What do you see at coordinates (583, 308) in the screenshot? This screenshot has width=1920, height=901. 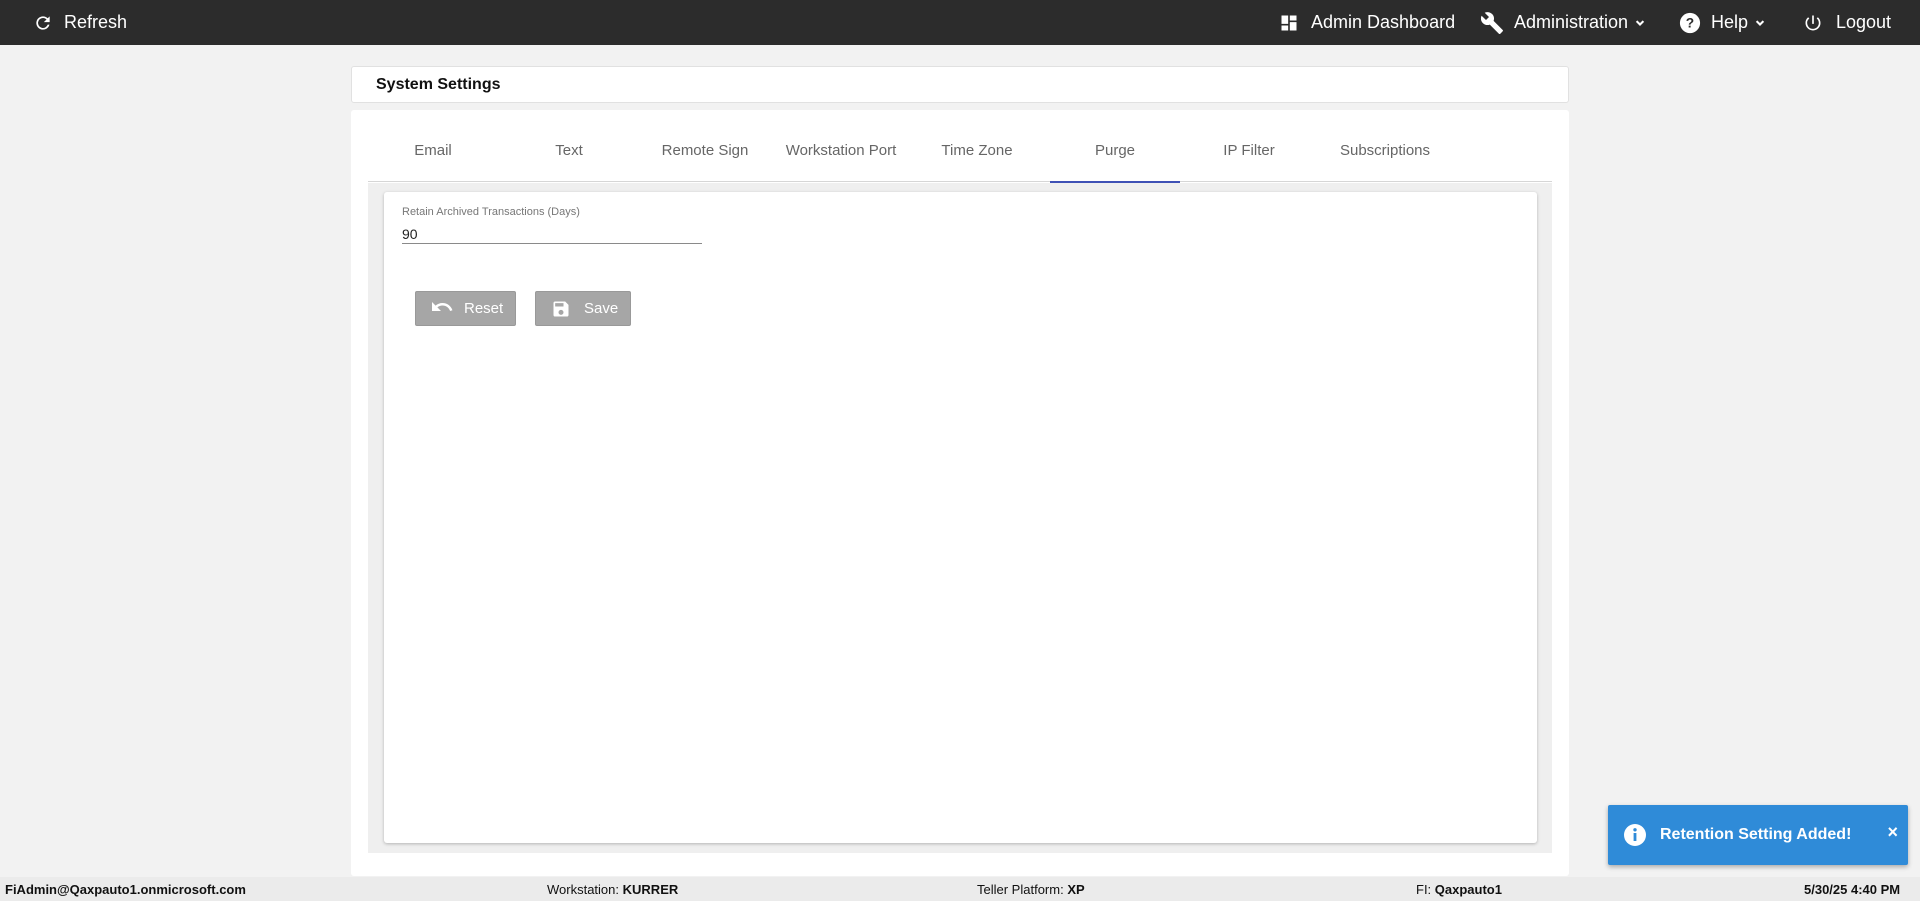 I see `save-button: Save` at bounding box center [583, 308].